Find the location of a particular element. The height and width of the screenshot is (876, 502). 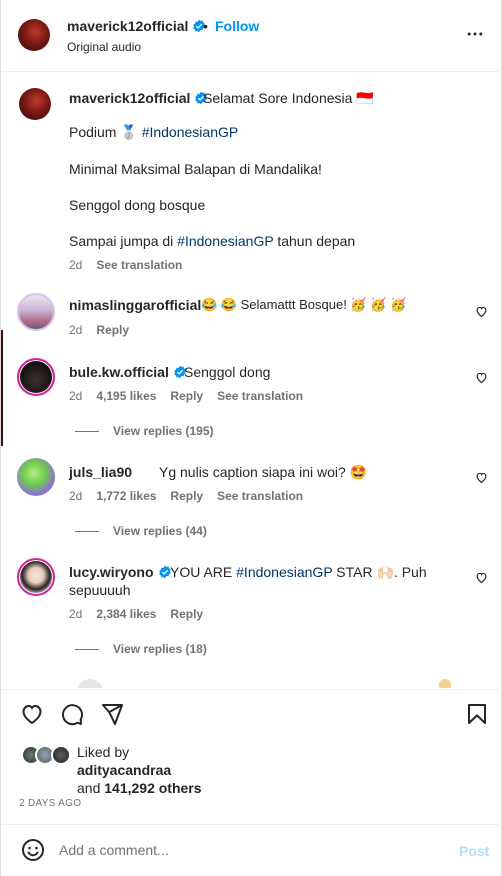

view-replies-button: View replies (18) is located at coordinates (141, 649).